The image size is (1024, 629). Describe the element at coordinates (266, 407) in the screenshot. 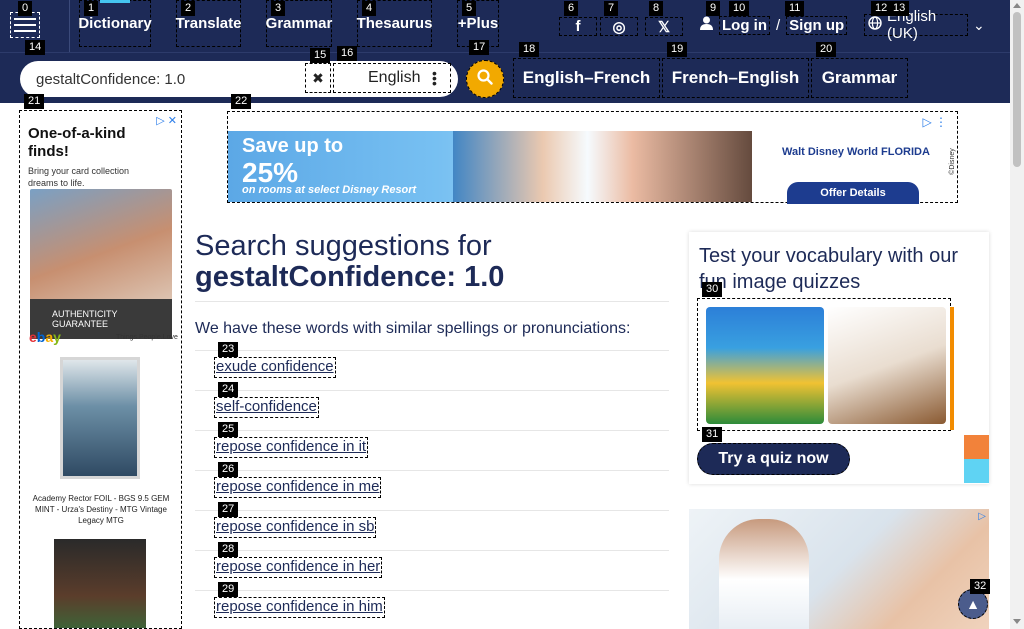

I see `suggestion-link: self-confidence` at that location.